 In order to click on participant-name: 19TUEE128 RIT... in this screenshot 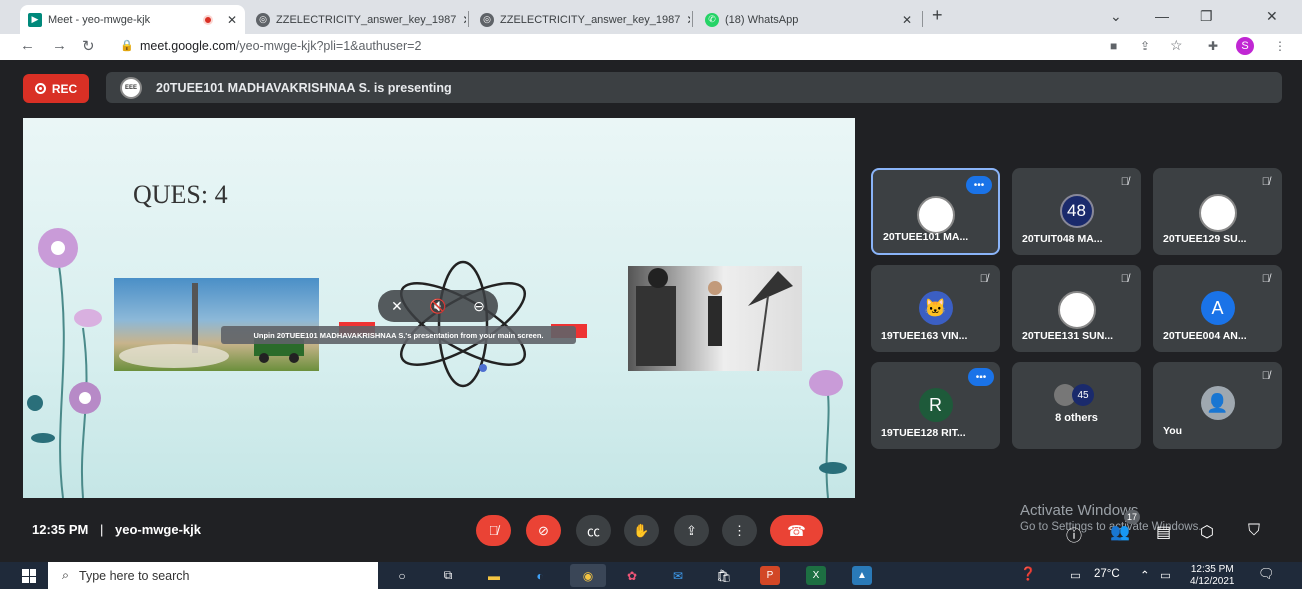, I will do `click(923, 433)`.